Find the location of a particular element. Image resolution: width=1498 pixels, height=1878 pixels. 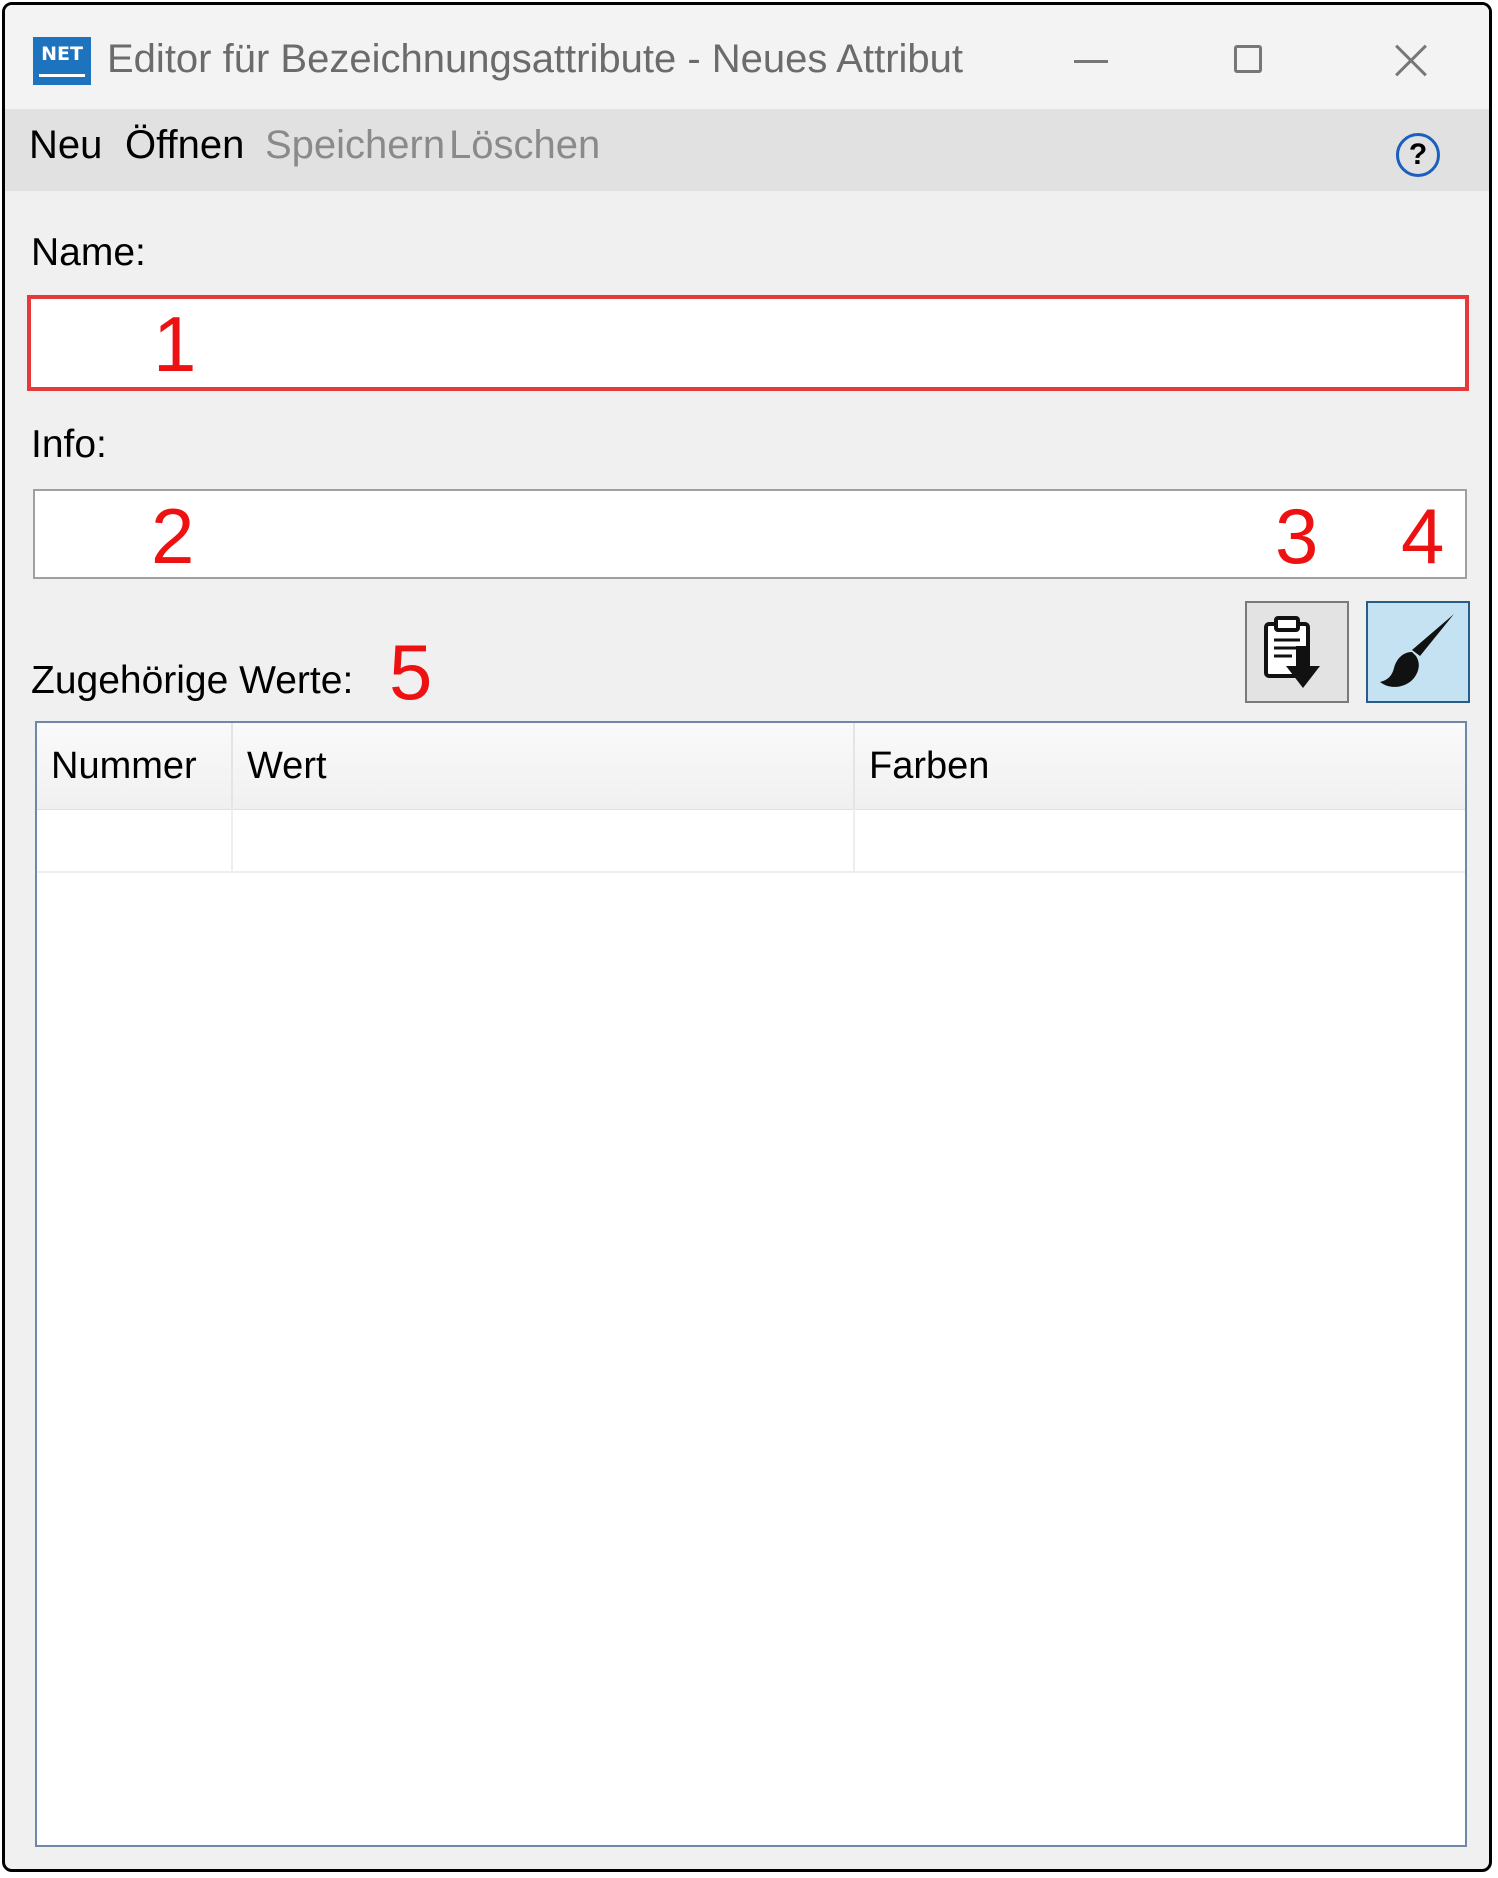

table-cell-colors is located at coordinates (1159, 840).